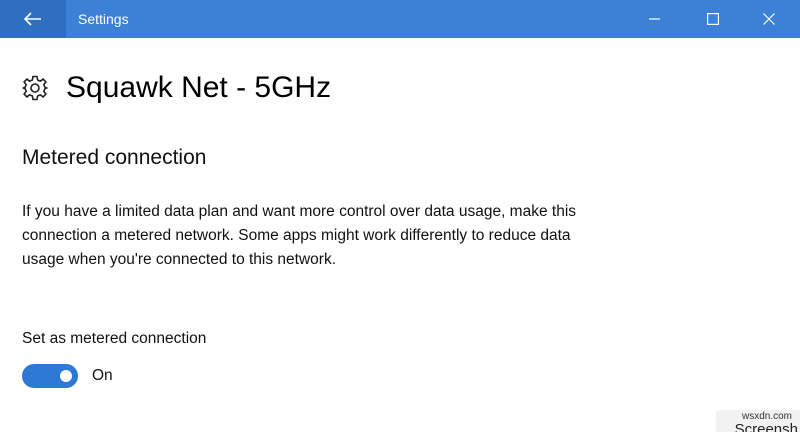  I want to click on toggle-knob, so click(66, 376).